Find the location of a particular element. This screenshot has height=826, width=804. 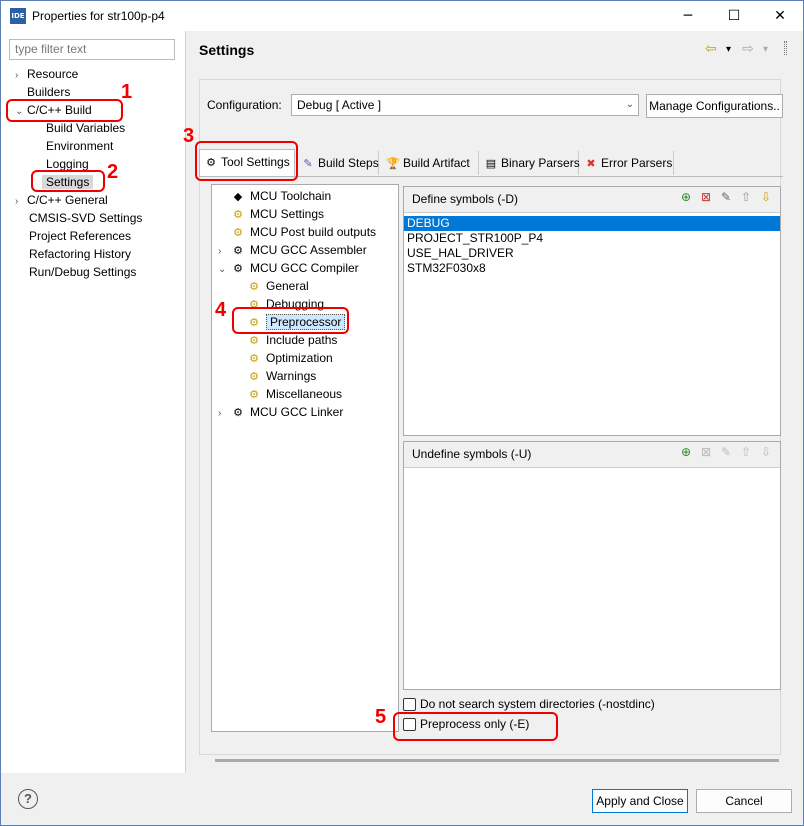

tab-error-parsers: ✖ Error Parsers is located at coordinates (627, 163).